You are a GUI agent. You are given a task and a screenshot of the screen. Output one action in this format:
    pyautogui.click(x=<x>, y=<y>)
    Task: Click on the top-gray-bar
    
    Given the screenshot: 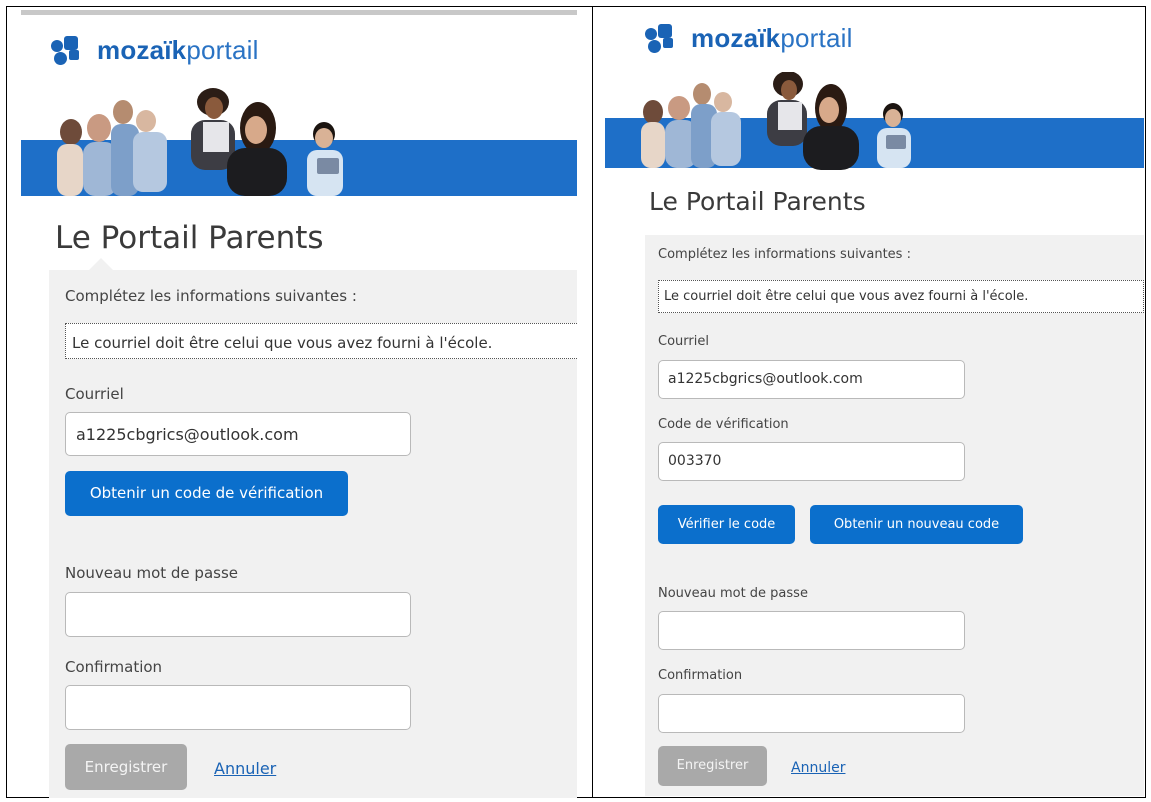 What is the action you would take?
    pyautogui.click(x=299, y=12)
    